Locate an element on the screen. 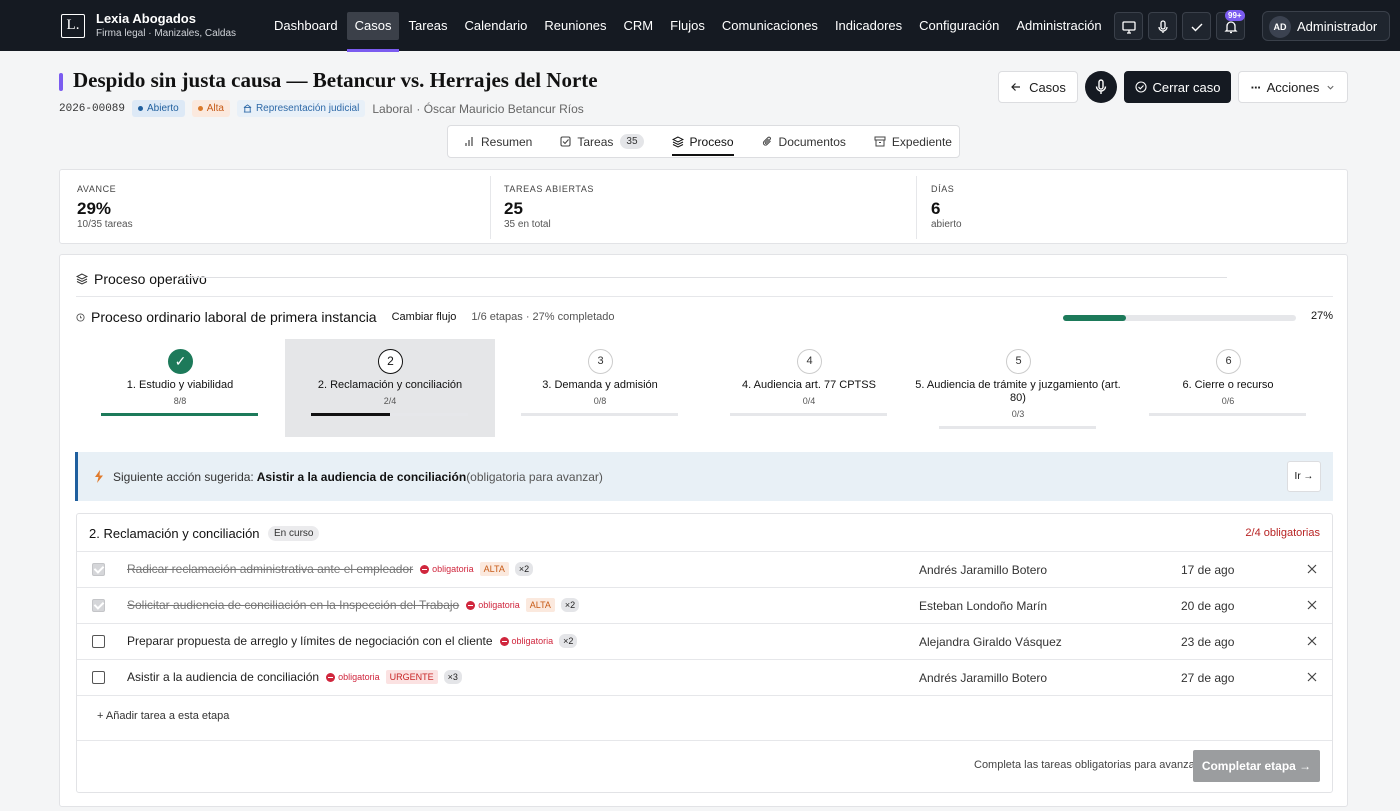  bar-chart-icon is located at coordinates (469, 141).